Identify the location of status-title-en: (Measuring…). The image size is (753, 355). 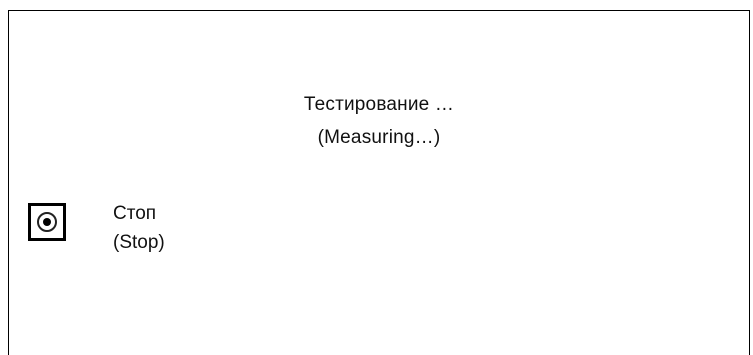
(379, 137).